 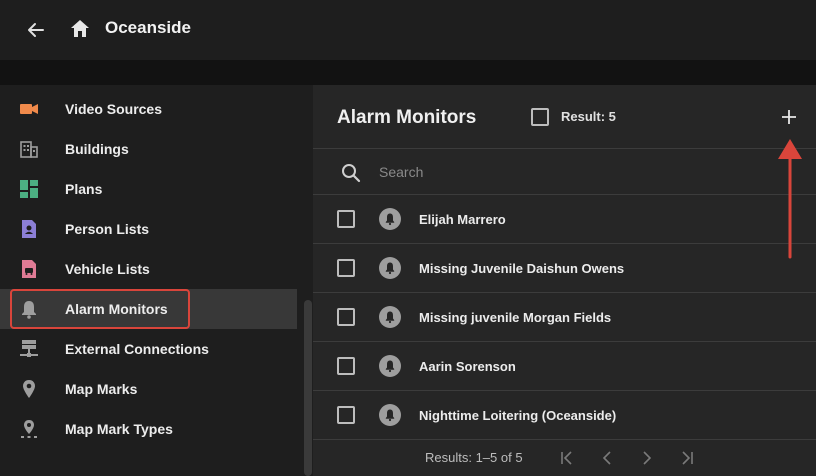 What do you see at coordinates (148, 189) in the screenshot?
I see `sidebar-item-plans: Plans` at bounding box center [148, 189].